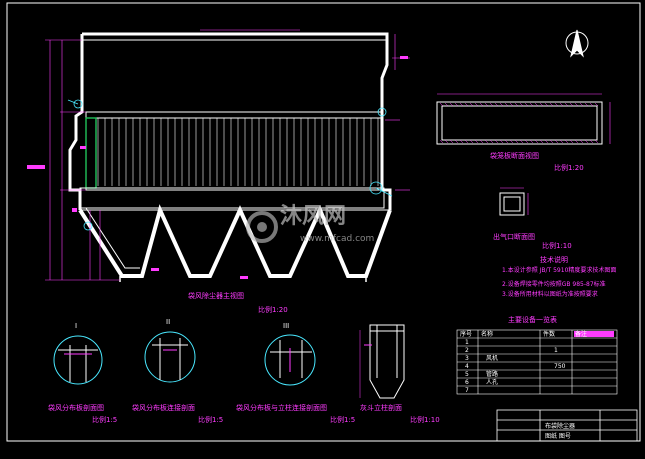  Describe the element at coordinates (425, 420) in the screenshot. I see `detail-4-scale: 比例1:10` at that location.